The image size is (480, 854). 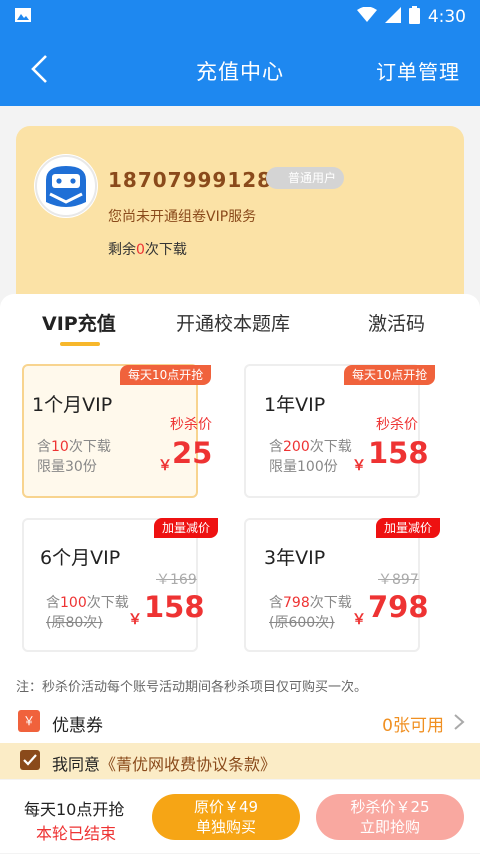 I want to click on battery-icon, so click(x=414, y=17).